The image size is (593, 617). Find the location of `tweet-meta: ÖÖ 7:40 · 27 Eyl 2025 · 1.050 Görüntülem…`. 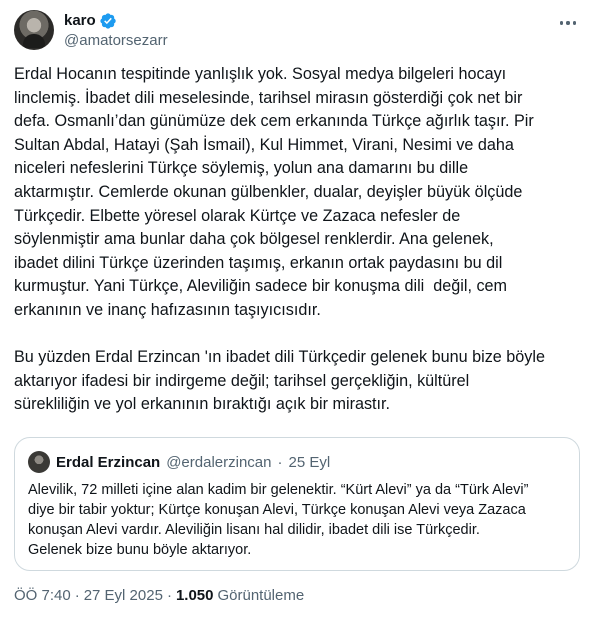

tweet-meta: ÖÖ 7:40 · 27 Eyl 2025 · 1.050 Görüntülem… is located at coordinates (159, 595).